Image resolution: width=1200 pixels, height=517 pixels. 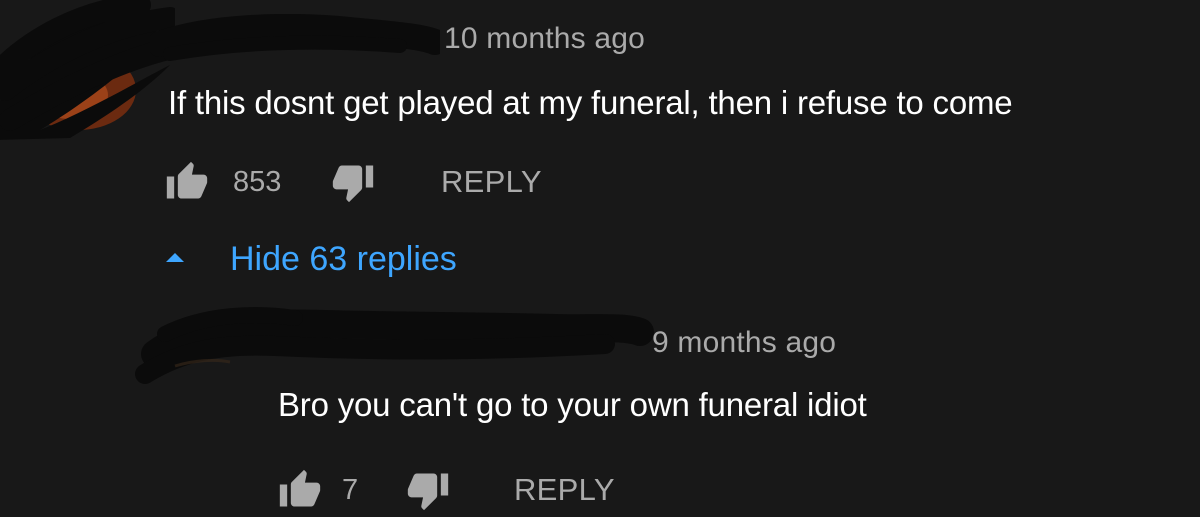 What do you see at coordinates (394, 345) in the screenshot?
I see `redacted-reply-author` at bounding box center [394, 345].